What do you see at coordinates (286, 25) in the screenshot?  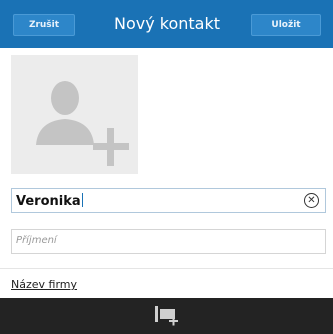 I see `save-button: Uložit` at bounding box center [286, 25].